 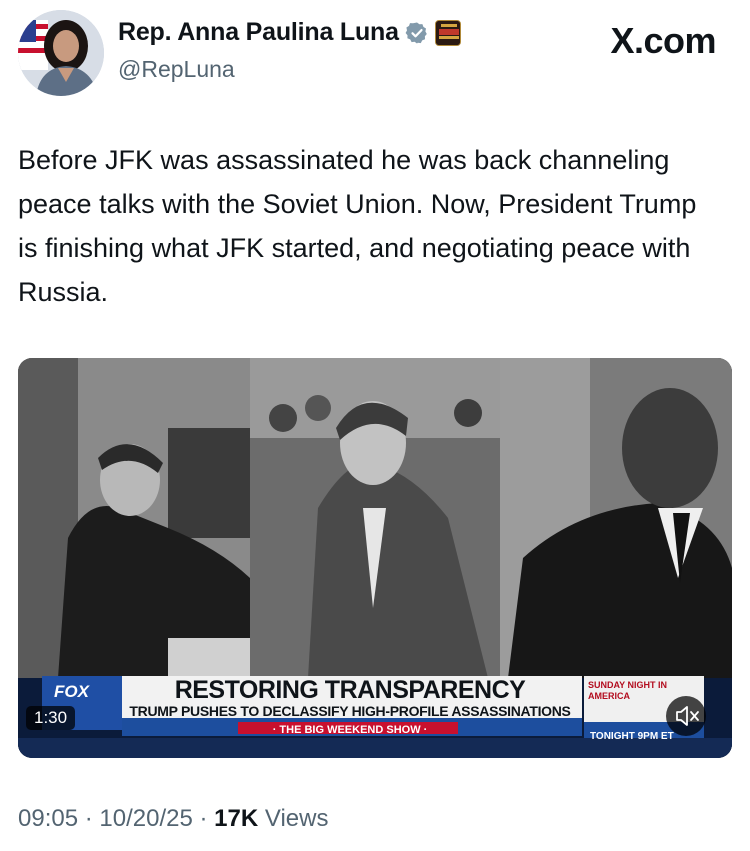 What do you see at coordinates (663, 40) in the screenshot?
I see `x-brand-label: X.com` at bounding box center [663, 40].